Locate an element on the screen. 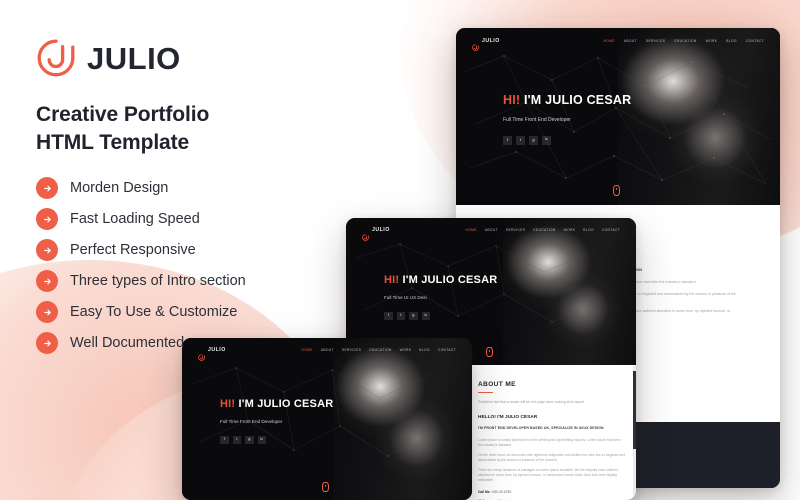  feature-label: Easy To Use & Customize is located at coordinates (154, 312).